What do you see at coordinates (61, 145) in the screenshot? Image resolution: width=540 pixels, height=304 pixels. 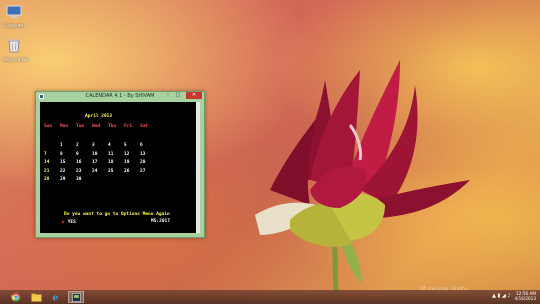 I see `calendar-day-cell: 1` at bounding box center [61, 145].